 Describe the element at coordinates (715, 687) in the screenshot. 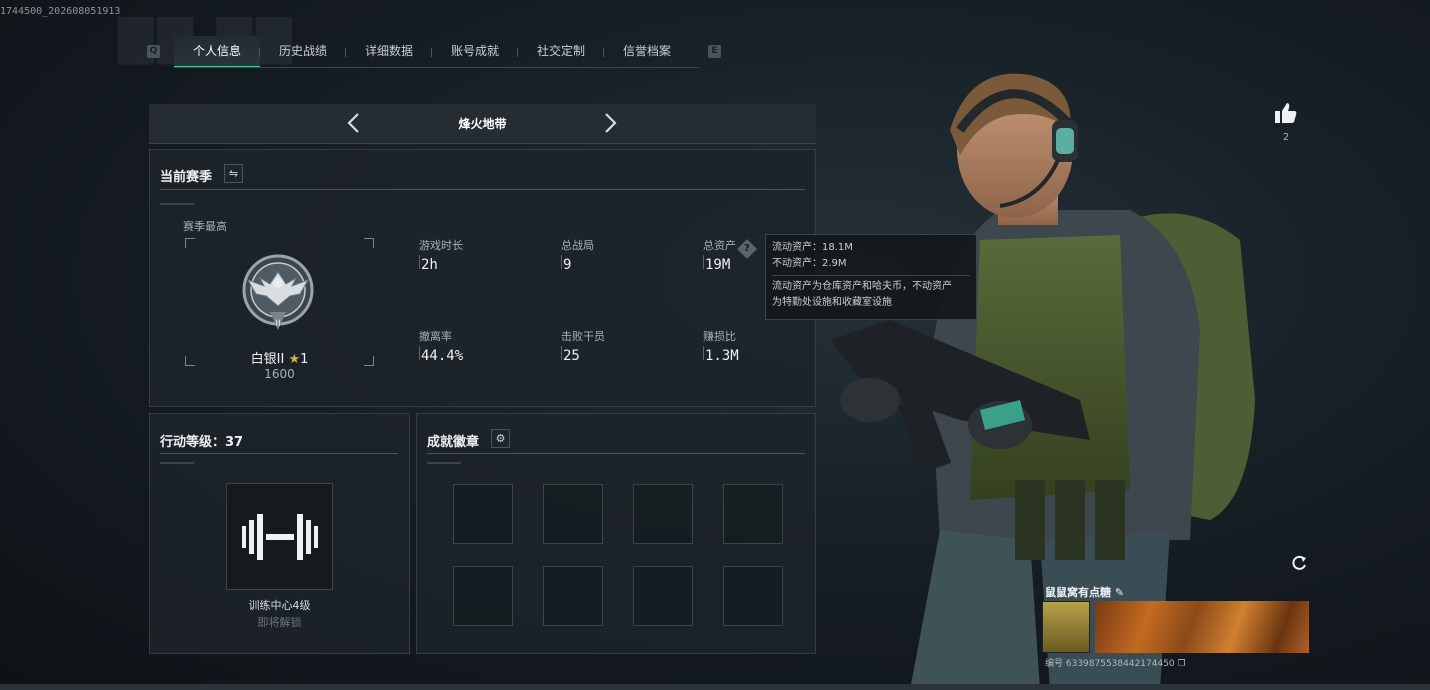

I see `bottom-bar` at that location.